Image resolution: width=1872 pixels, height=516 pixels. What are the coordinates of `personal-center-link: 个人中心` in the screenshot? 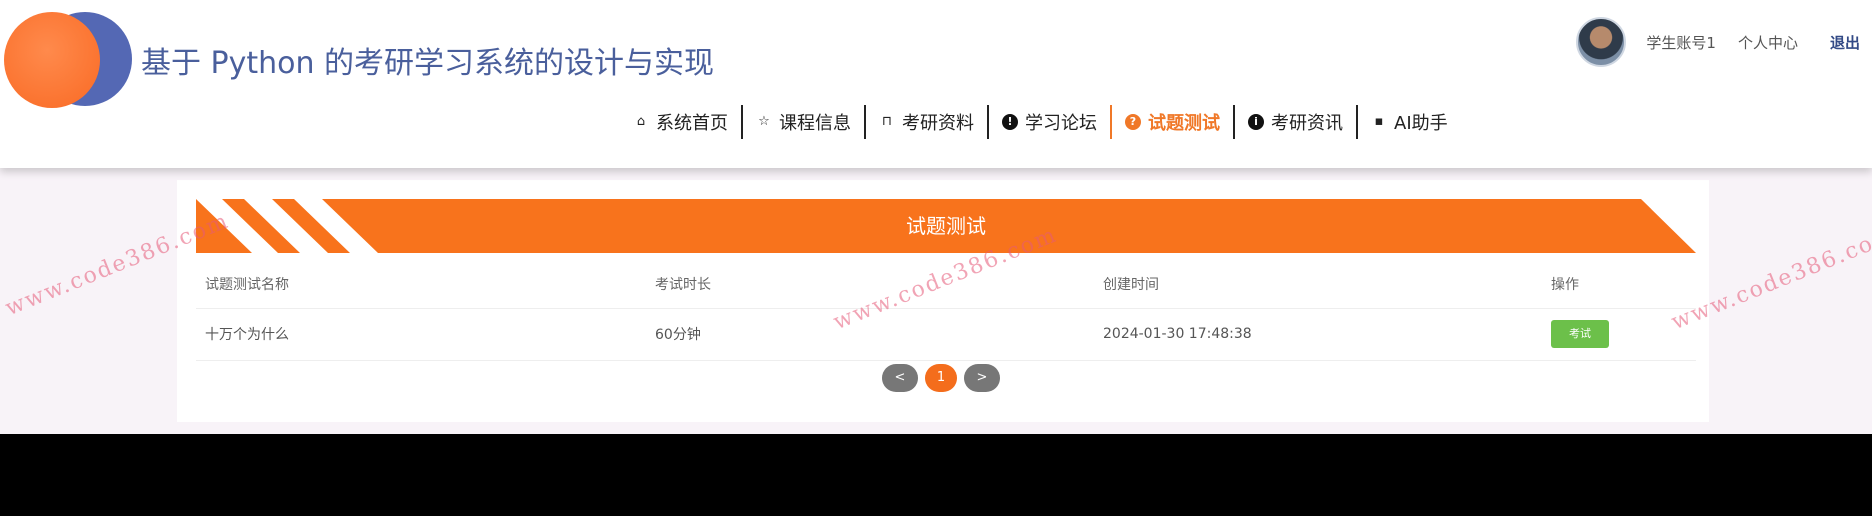 It's located at (1768, 42).